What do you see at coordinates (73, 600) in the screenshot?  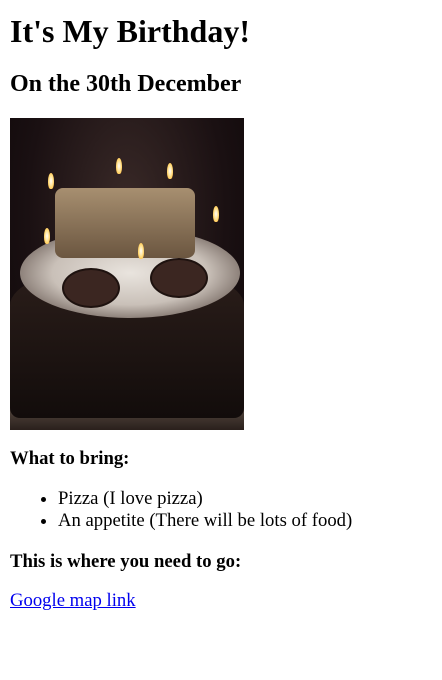 I see `google-map-link: Google map link` at bounding box center [73, 600].